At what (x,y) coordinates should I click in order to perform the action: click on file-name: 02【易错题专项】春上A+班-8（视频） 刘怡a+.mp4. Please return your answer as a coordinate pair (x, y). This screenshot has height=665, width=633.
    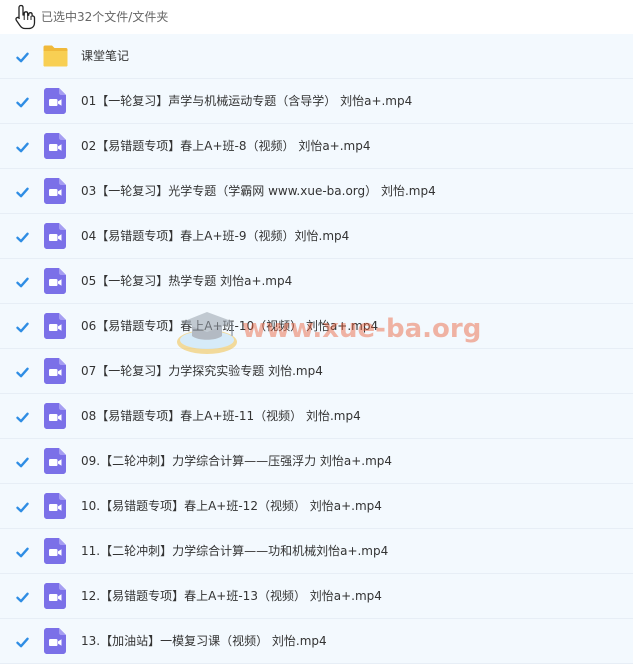
    Looking at the image, I should click on (225, 146).